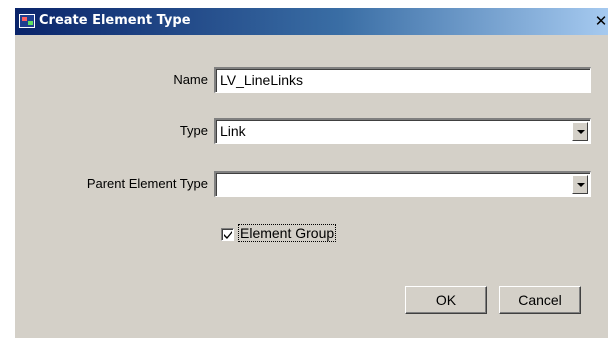  What do you see at coordinates (599, 21) in the screenshot?
I see `close-button: ✕` at bounding box center [599, 21].